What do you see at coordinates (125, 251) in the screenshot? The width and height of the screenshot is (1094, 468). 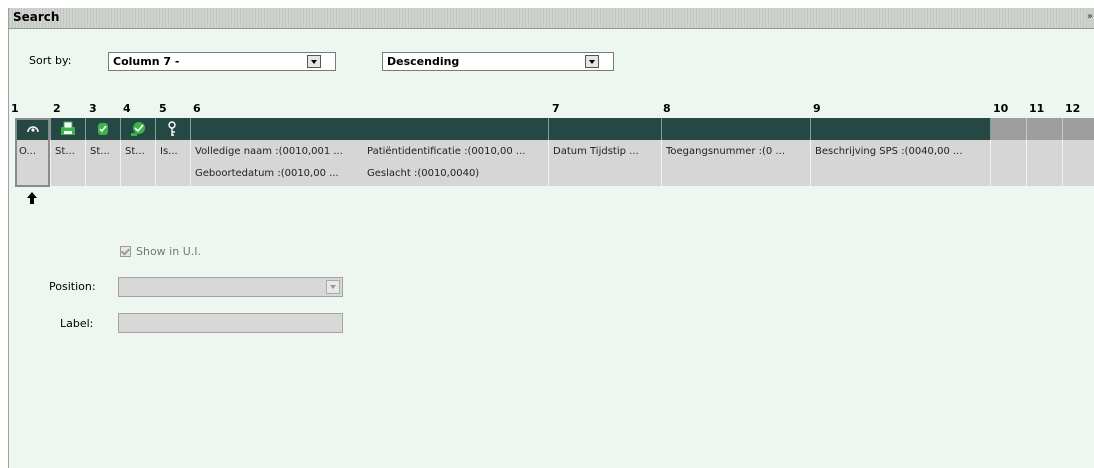 I see `show-in-ui-checkbox` at bounding box center [125, 251].